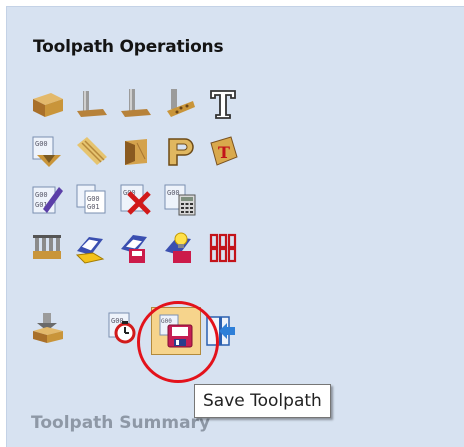 The image size is (464, 447). I want to click on prism-icon, so click(135, 151).